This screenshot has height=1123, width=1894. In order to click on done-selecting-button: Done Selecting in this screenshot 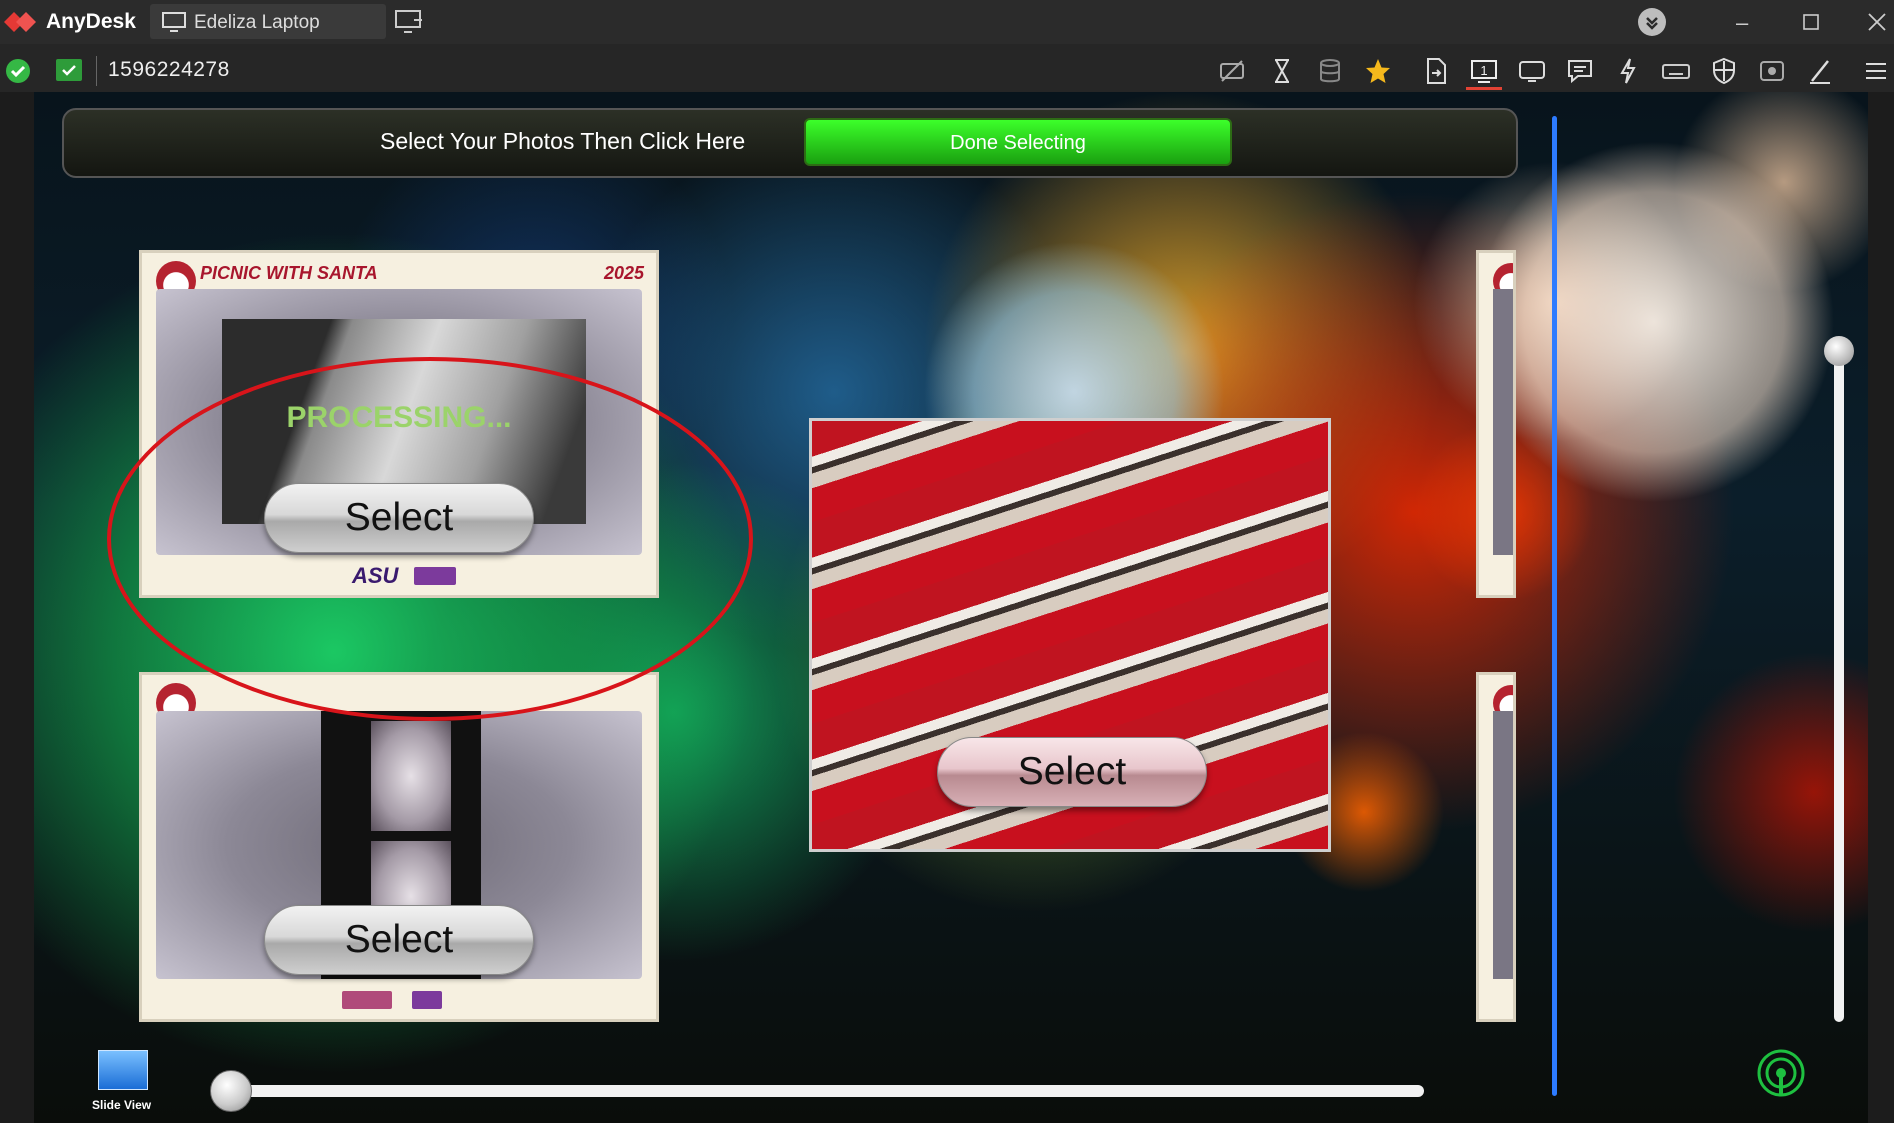, I will do `click(1018, 142)`.